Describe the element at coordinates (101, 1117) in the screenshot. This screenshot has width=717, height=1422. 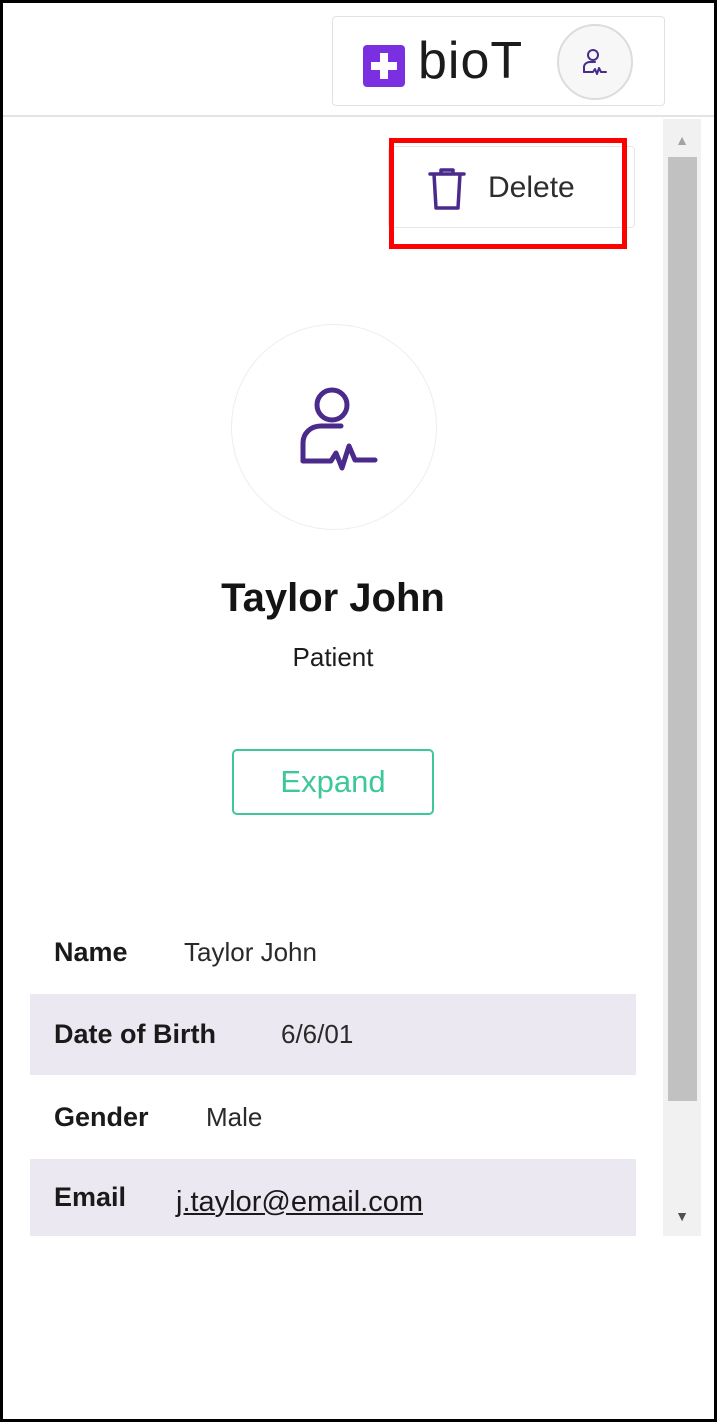
I see `detail-label: Gender` at that location.